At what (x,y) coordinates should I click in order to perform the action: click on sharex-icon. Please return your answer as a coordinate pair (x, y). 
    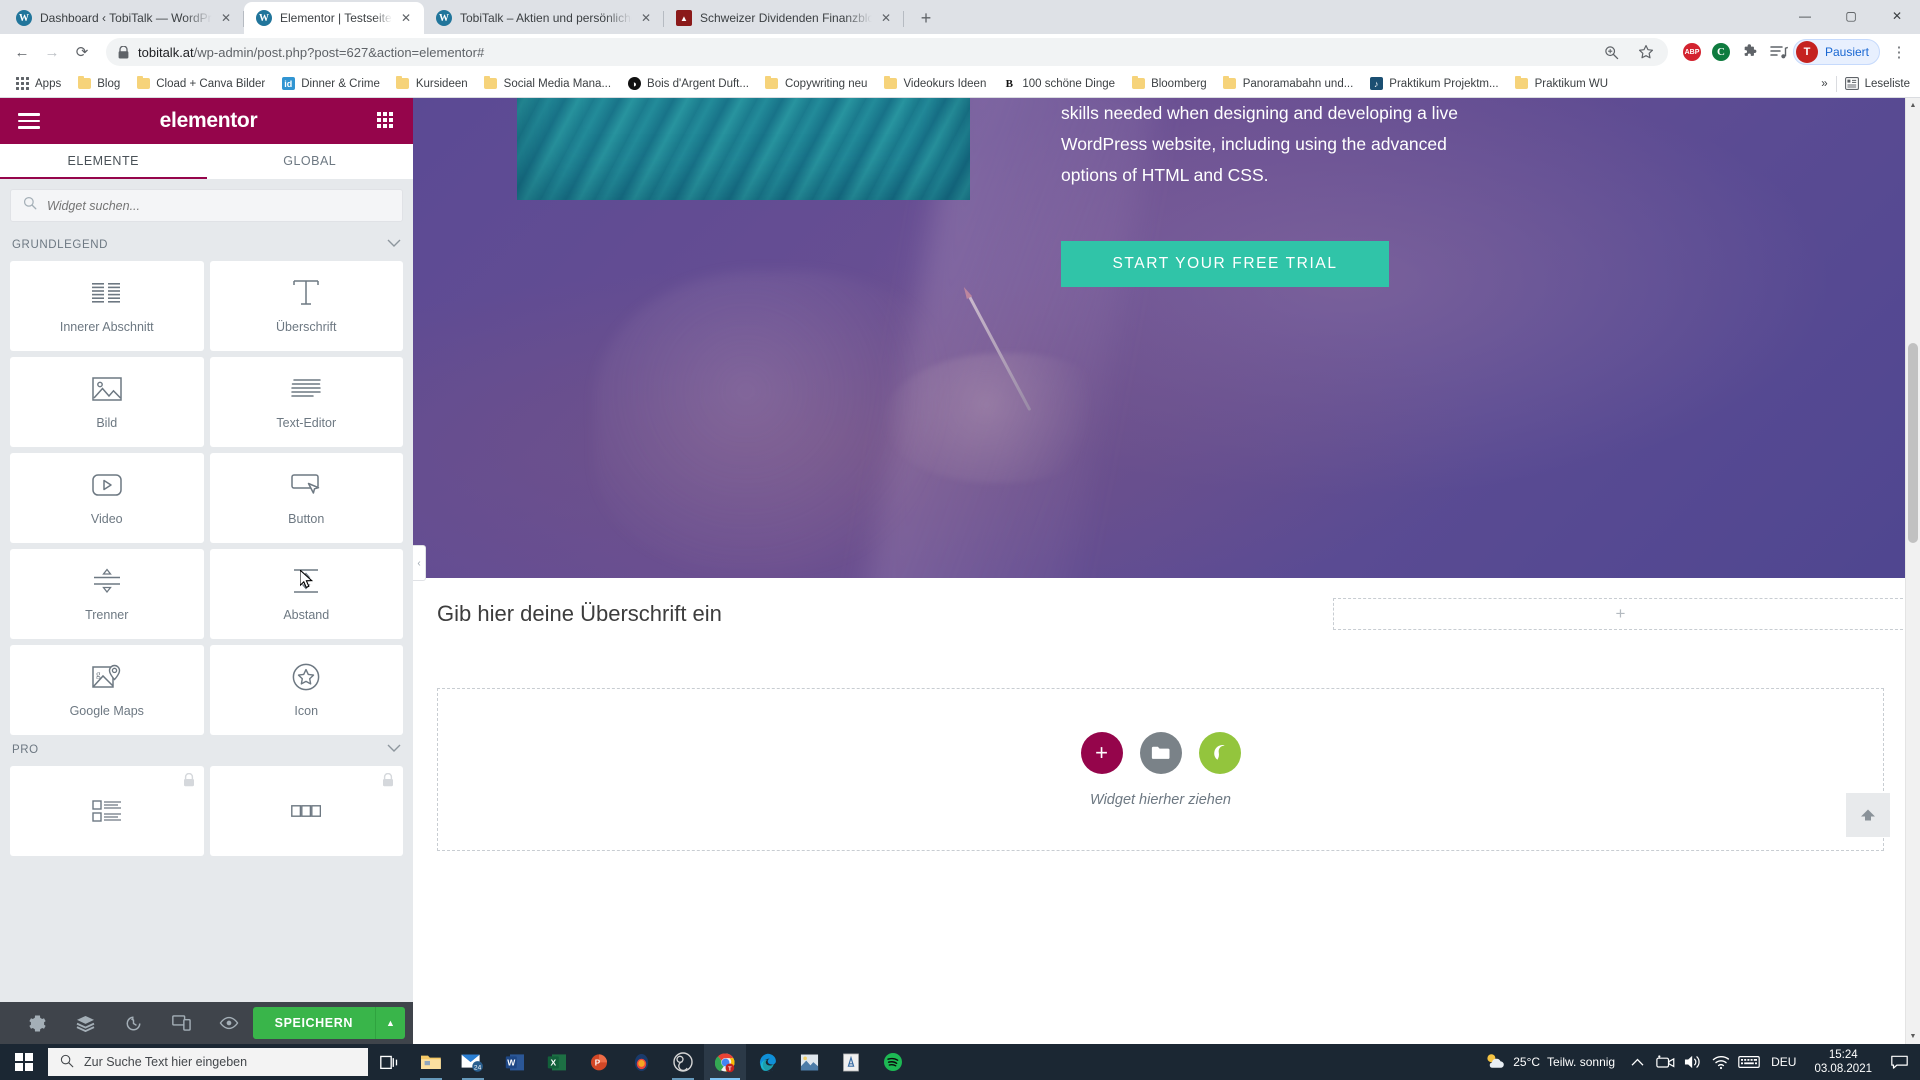
    Looking at the image, I should click on (641, 1062).